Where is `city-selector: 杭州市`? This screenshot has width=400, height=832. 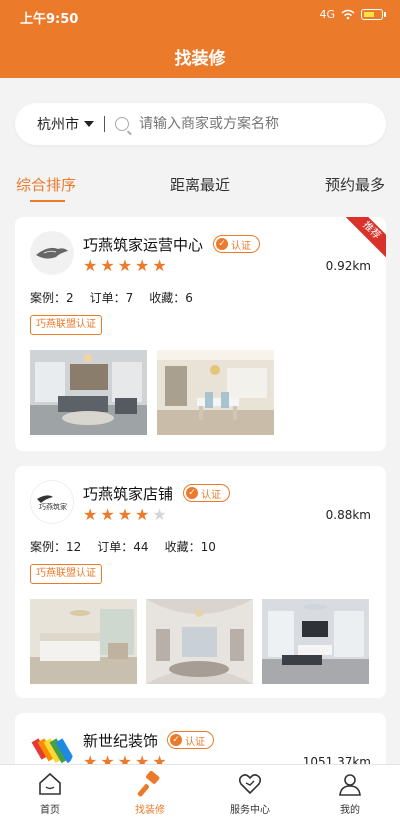 city-selector: 杭州市 is located at coordinates (58, 124).